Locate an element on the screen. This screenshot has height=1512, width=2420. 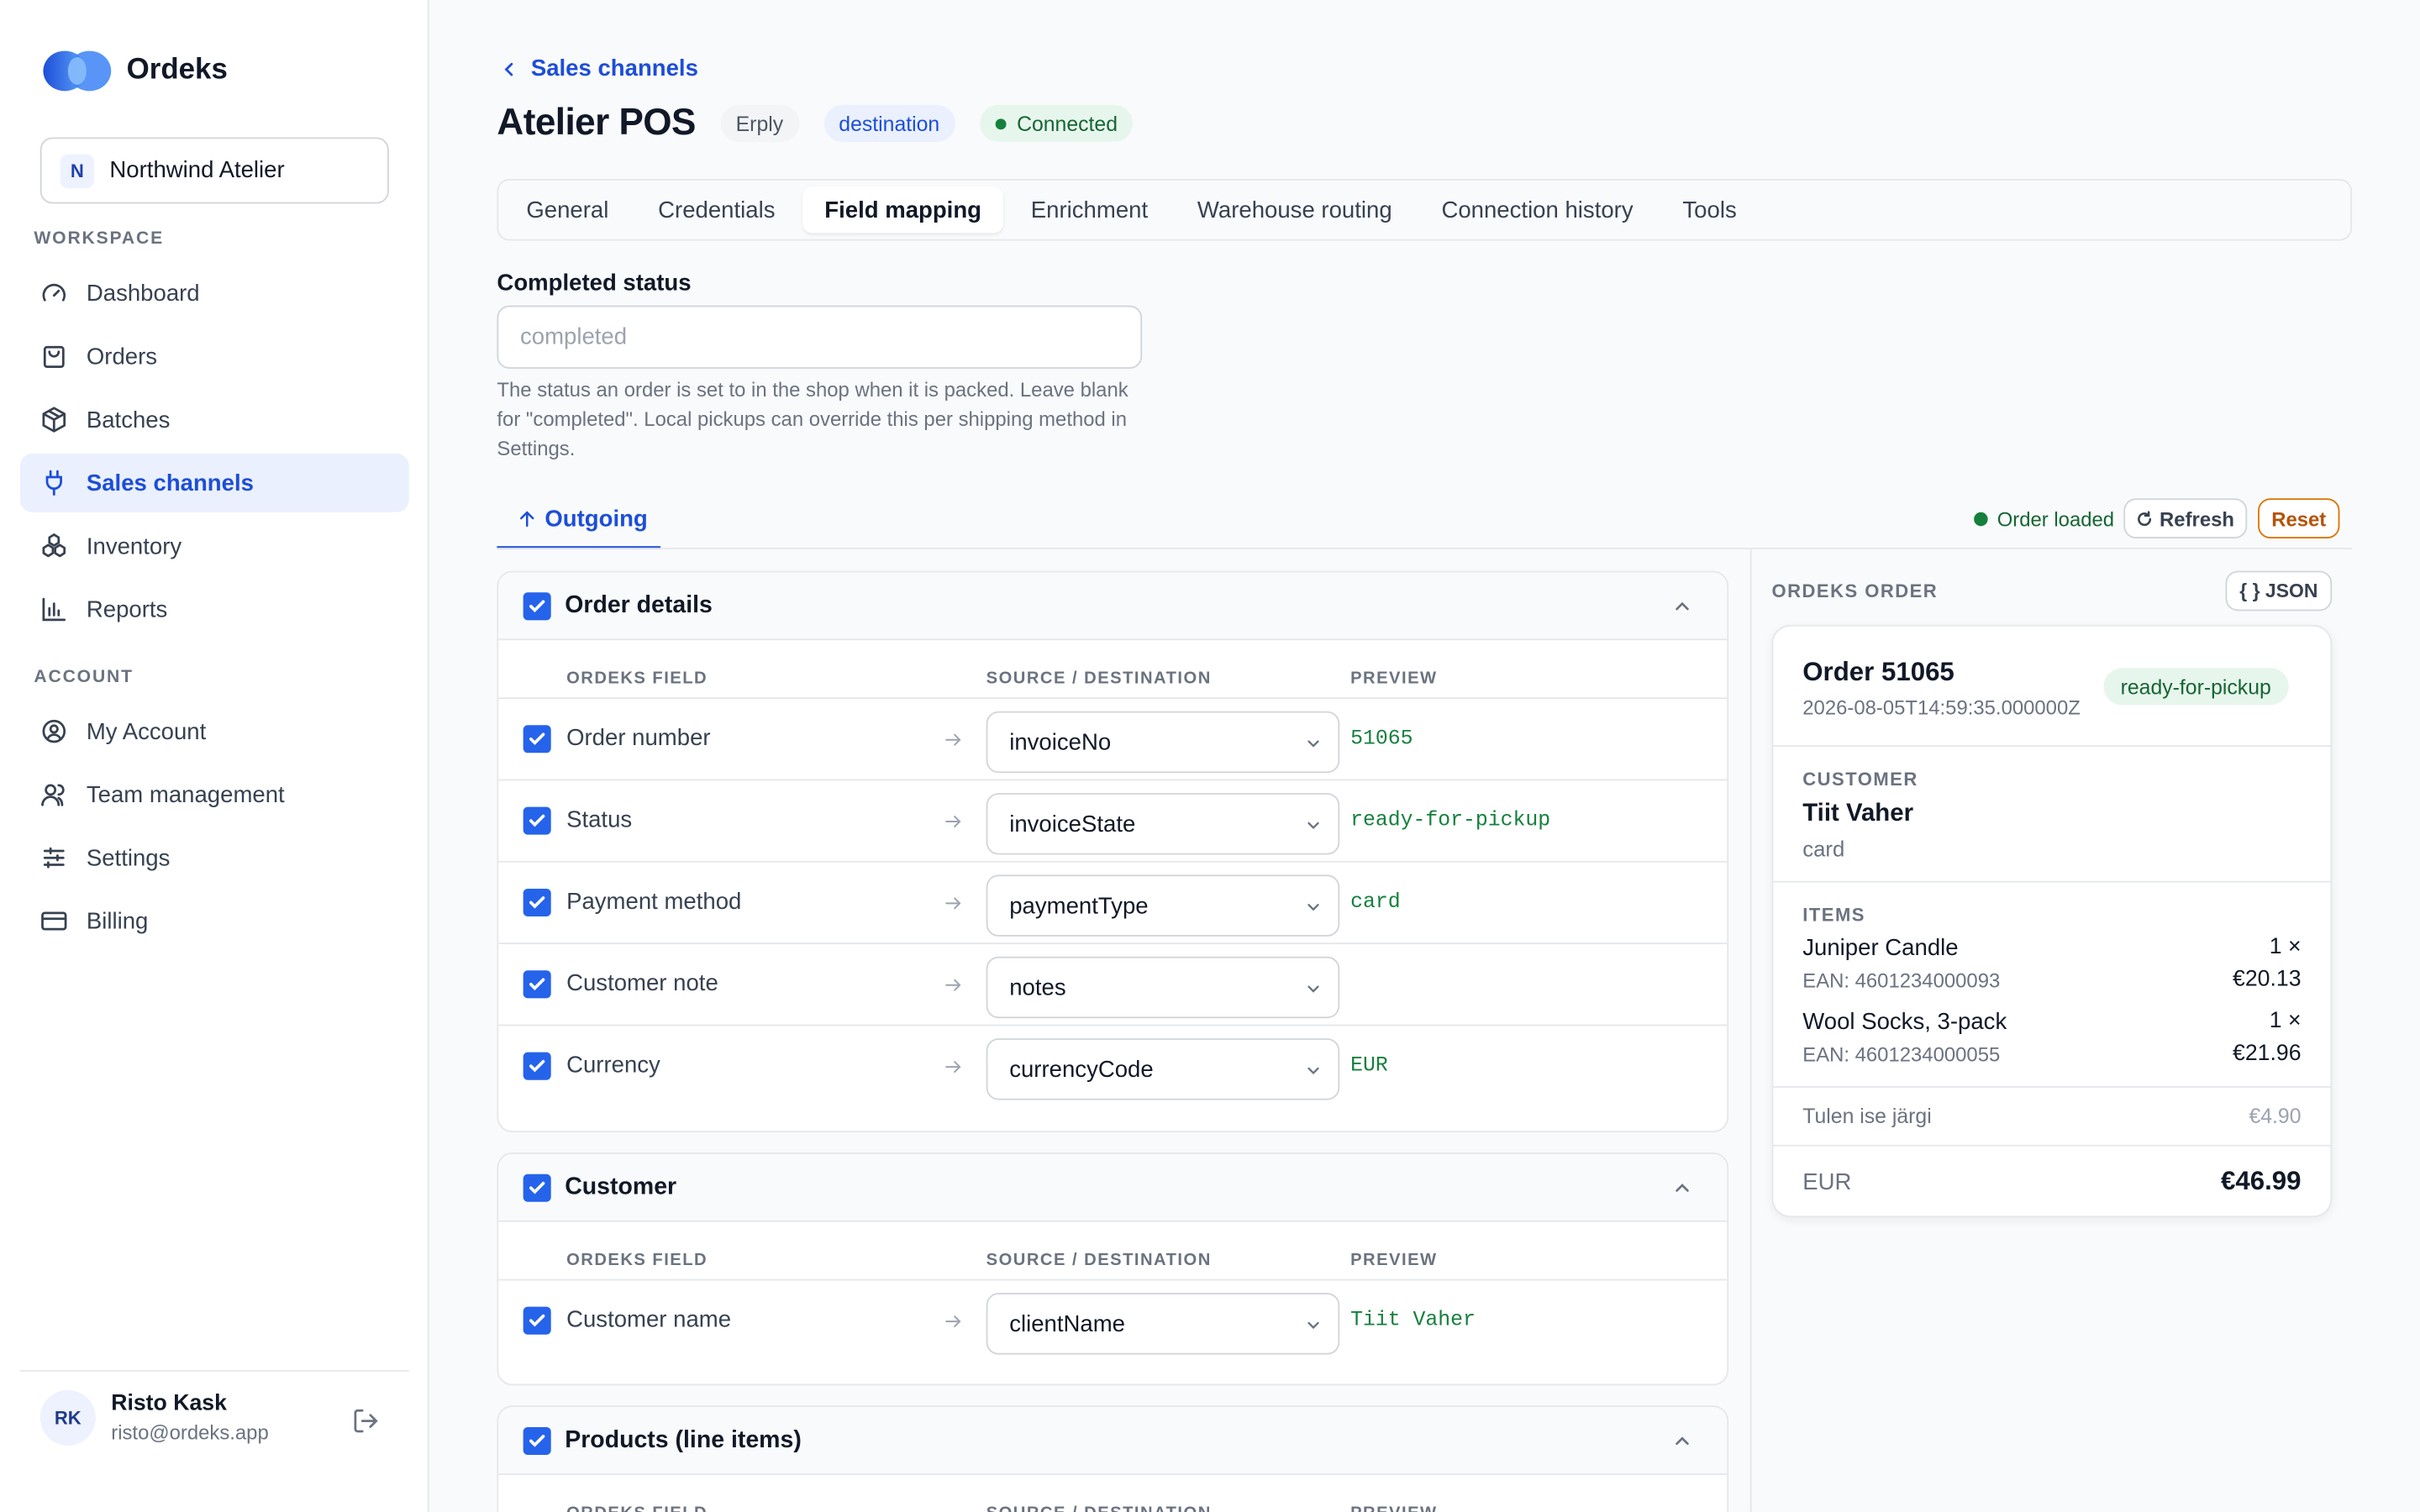
nav-sales-channels: Sales channels is located at coordinates (214, 482).